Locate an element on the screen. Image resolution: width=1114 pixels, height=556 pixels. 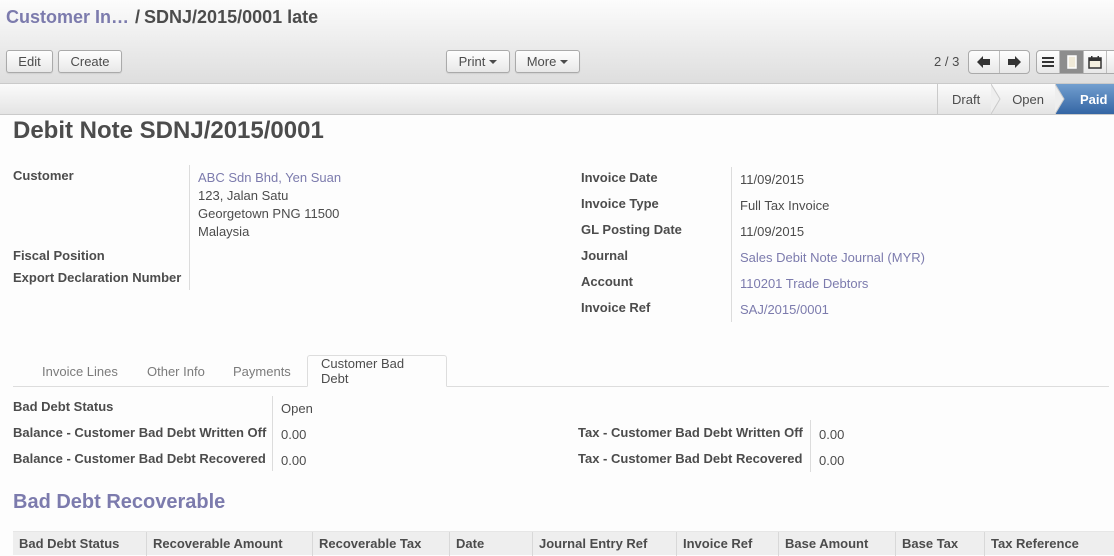
balance-recovered-value: 0.00 is located at coordinates (294, 460).